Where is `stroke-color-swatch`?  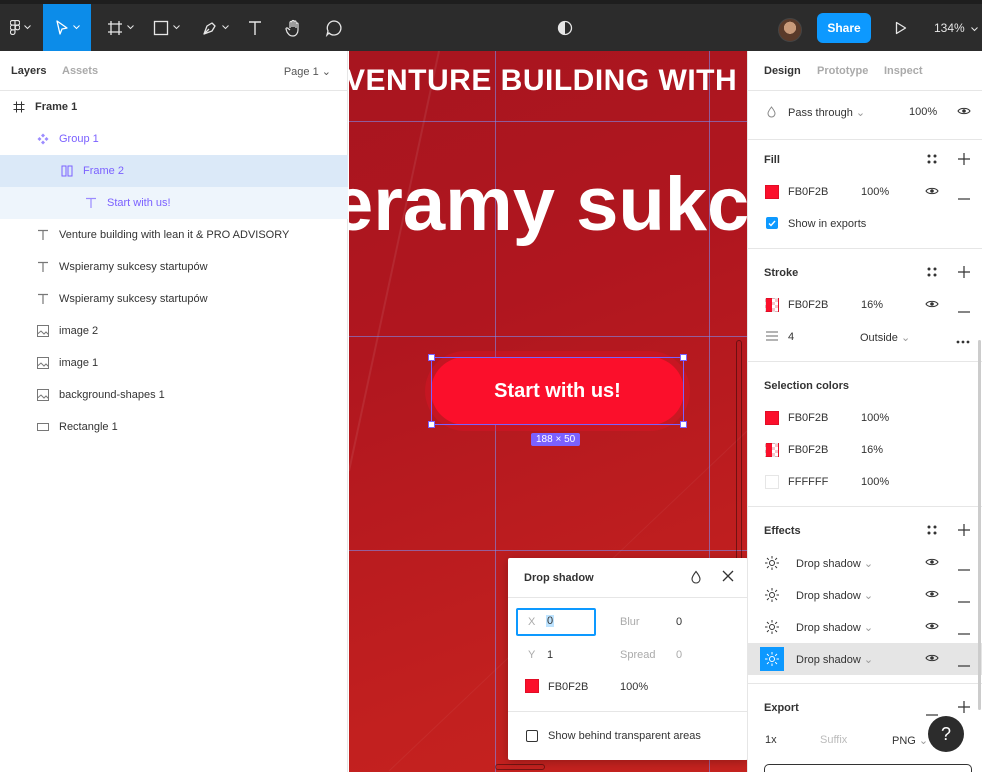 stroke-color-swatch is located at coordinates (772, 305).